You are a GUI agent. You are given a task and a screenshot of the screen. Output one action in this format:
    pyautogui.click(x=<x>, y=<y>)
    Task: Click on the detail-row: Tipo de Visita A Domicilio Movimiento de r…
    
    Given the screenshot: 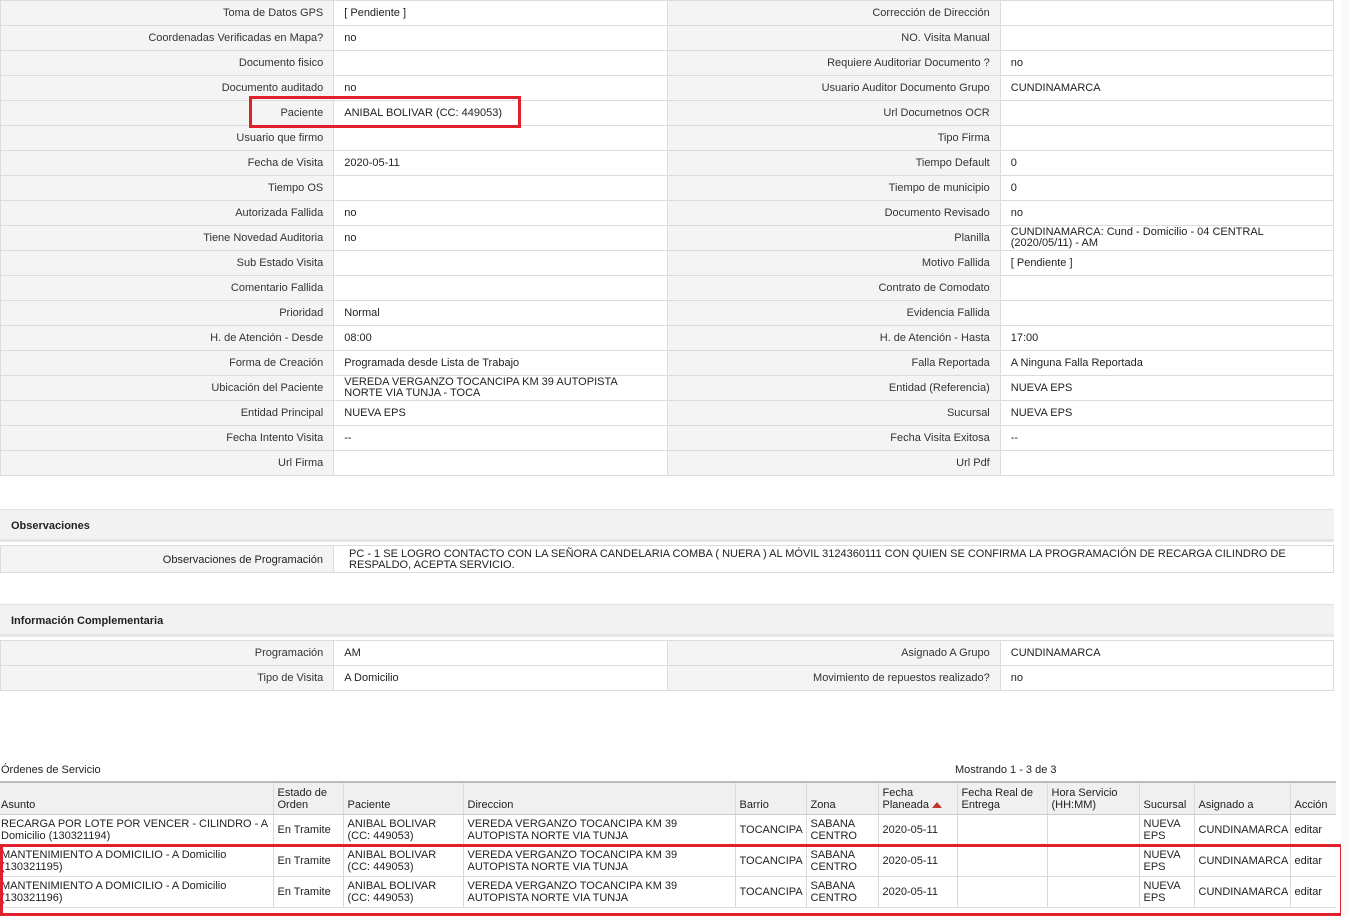 What is the action you would take?
    pyautogui.click(x=667, y=678)
    